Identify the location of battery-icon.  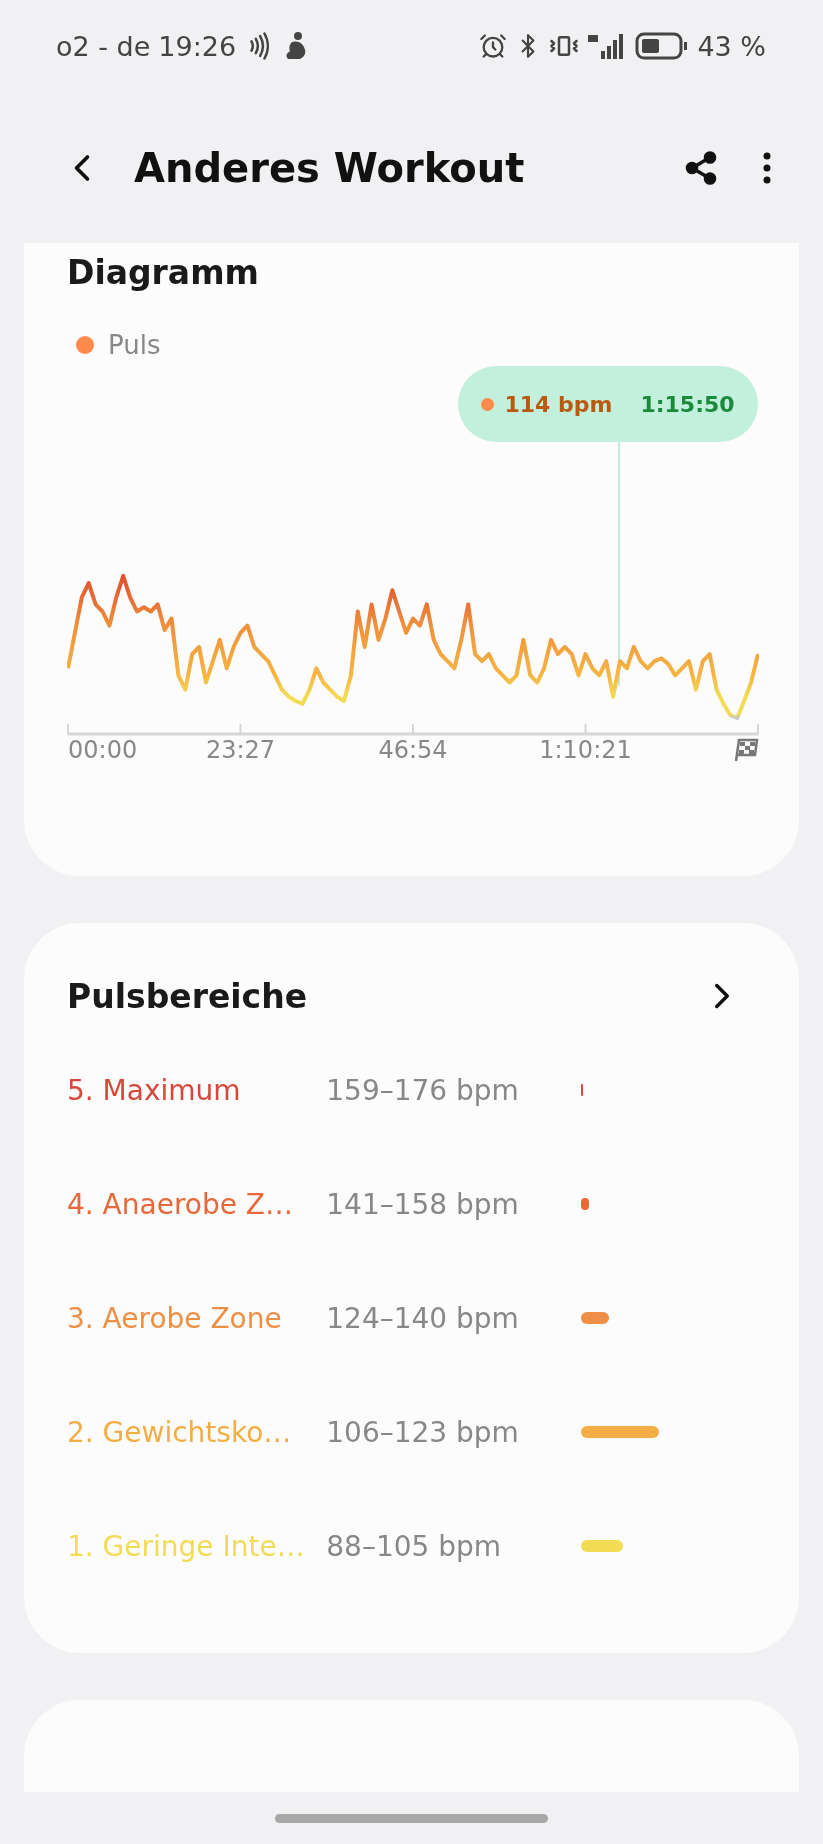
(662, 46).